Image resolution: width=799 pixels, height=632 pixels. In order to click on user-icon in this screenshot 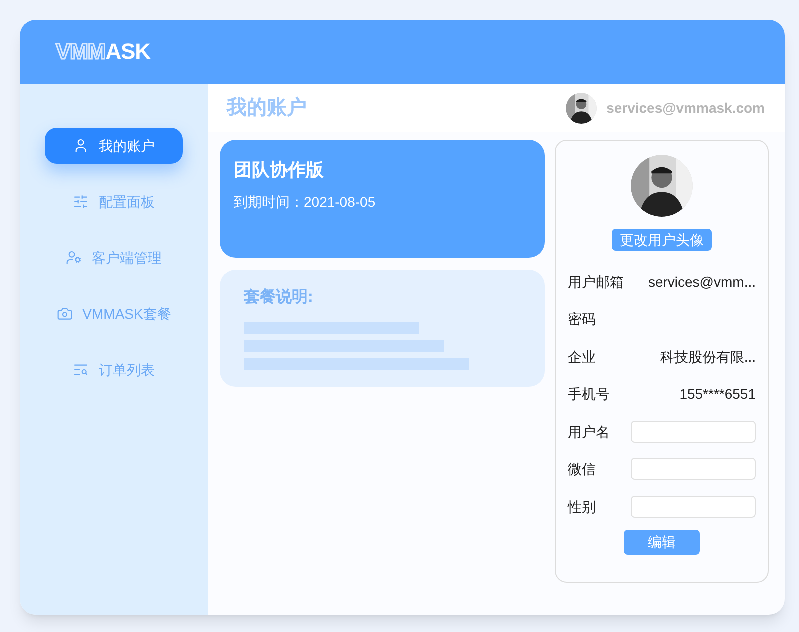, I will do `click(81, 146)`.